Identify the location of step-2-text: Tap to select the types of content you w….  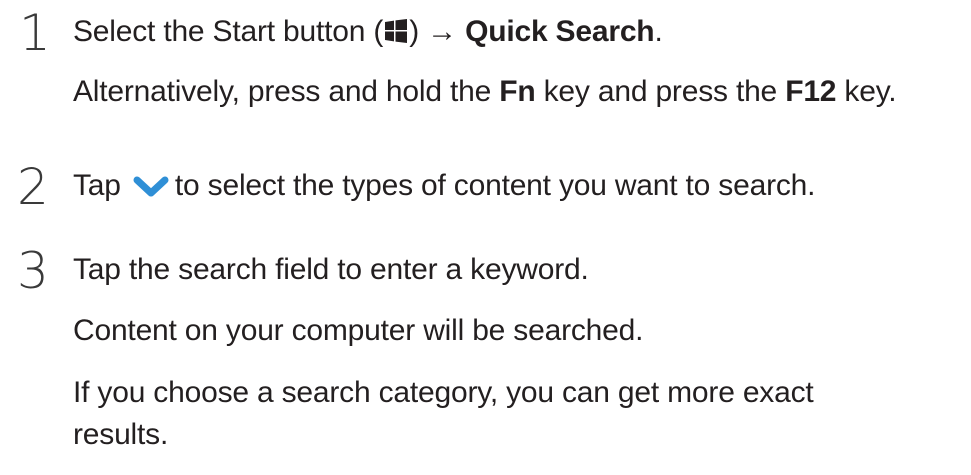
(444, 186).